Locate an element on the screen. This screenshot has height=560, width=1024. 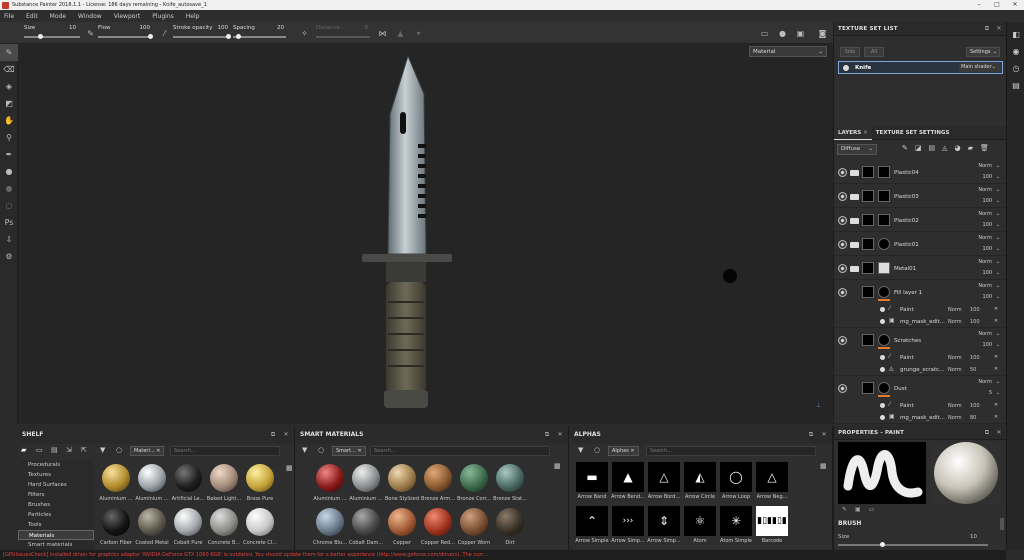
clear-filter-icon: ○ is located at coordinates (597, 450).